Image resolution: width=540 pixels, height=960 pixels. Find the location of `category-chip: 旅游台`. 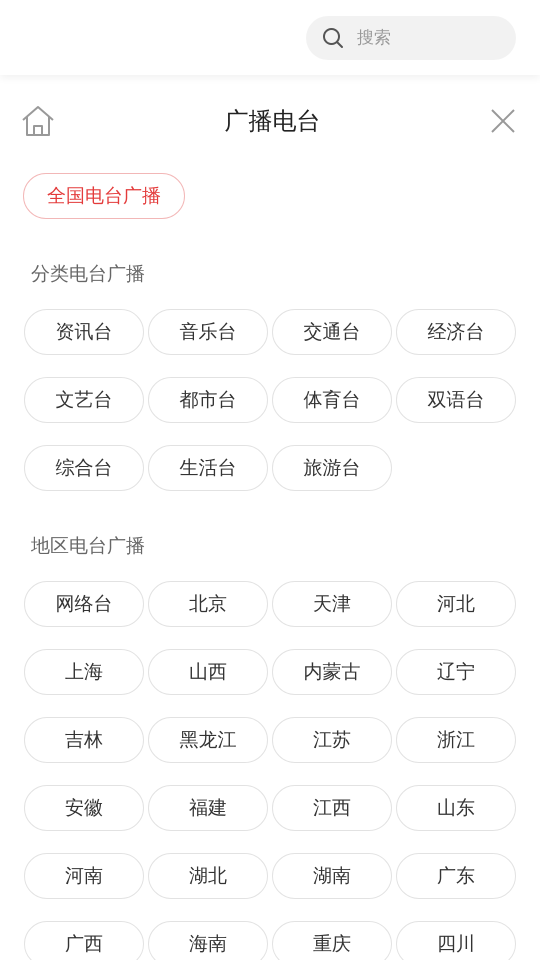

category-chip: 旅游台 is located at coordinates (332, 468).